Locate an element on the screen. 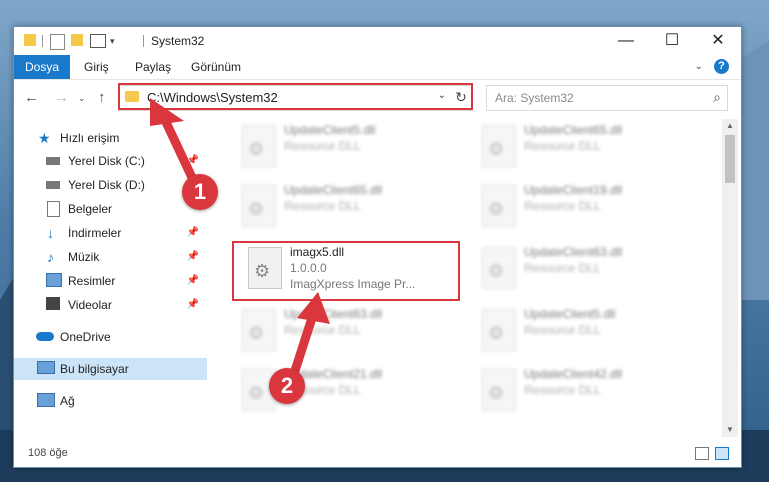 The height and width of the screenshot is (482, 769). file-name: UpdateClient19.dll is located at coordinates (573, 190).